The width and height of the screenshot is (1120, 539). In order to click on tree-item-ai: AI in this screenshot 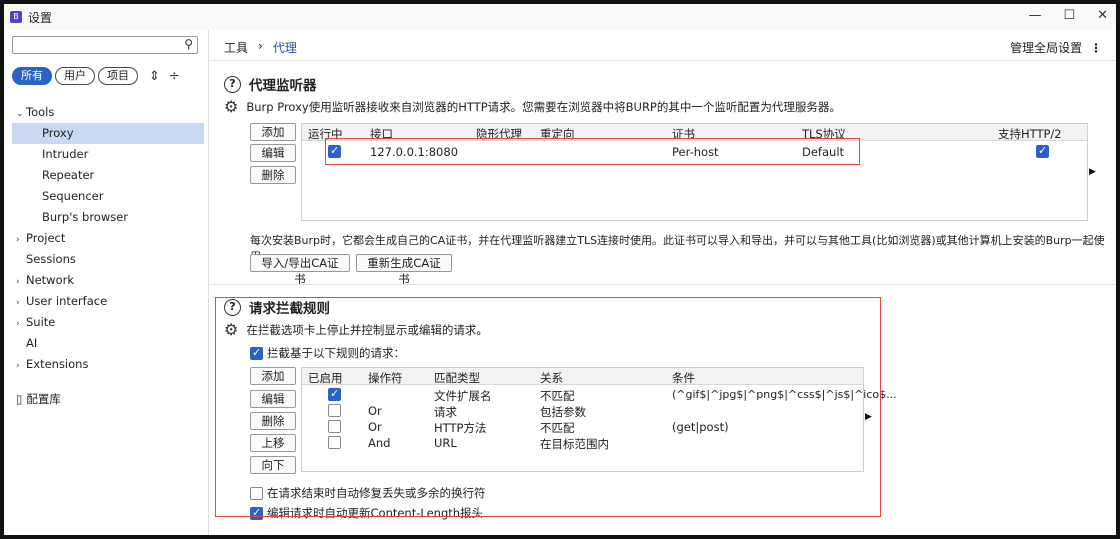, I will do `click(106, 343)`.